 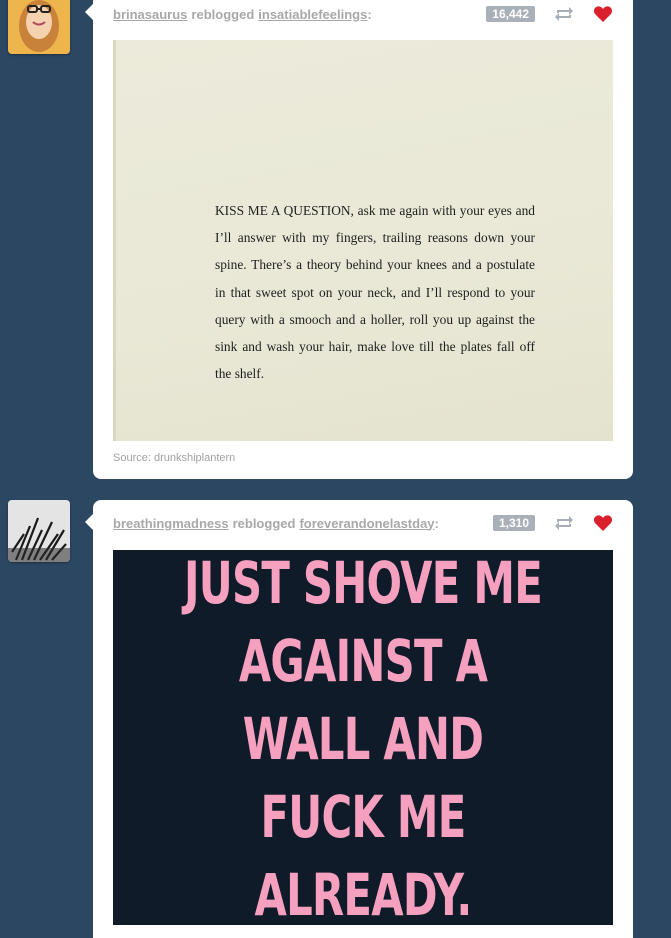 I want to click on blogger-link: breathingmadness, so click(x=171, y=523).